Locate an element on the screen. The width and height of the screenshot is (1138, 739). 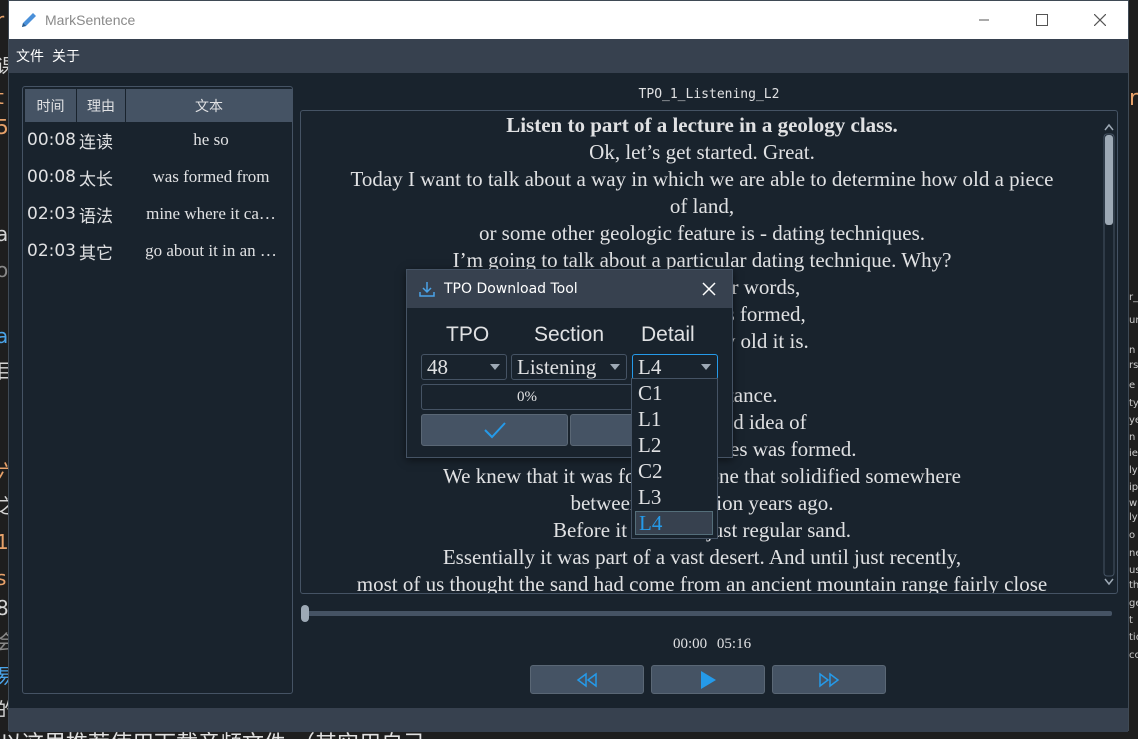
detail-value: L4 is located at coordinates (650, 366).